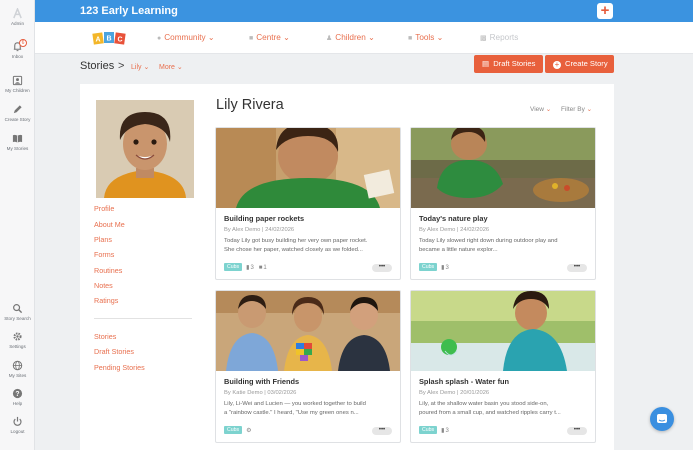  I want to click on view-dropdown: View ⌄, so click(540, 109).